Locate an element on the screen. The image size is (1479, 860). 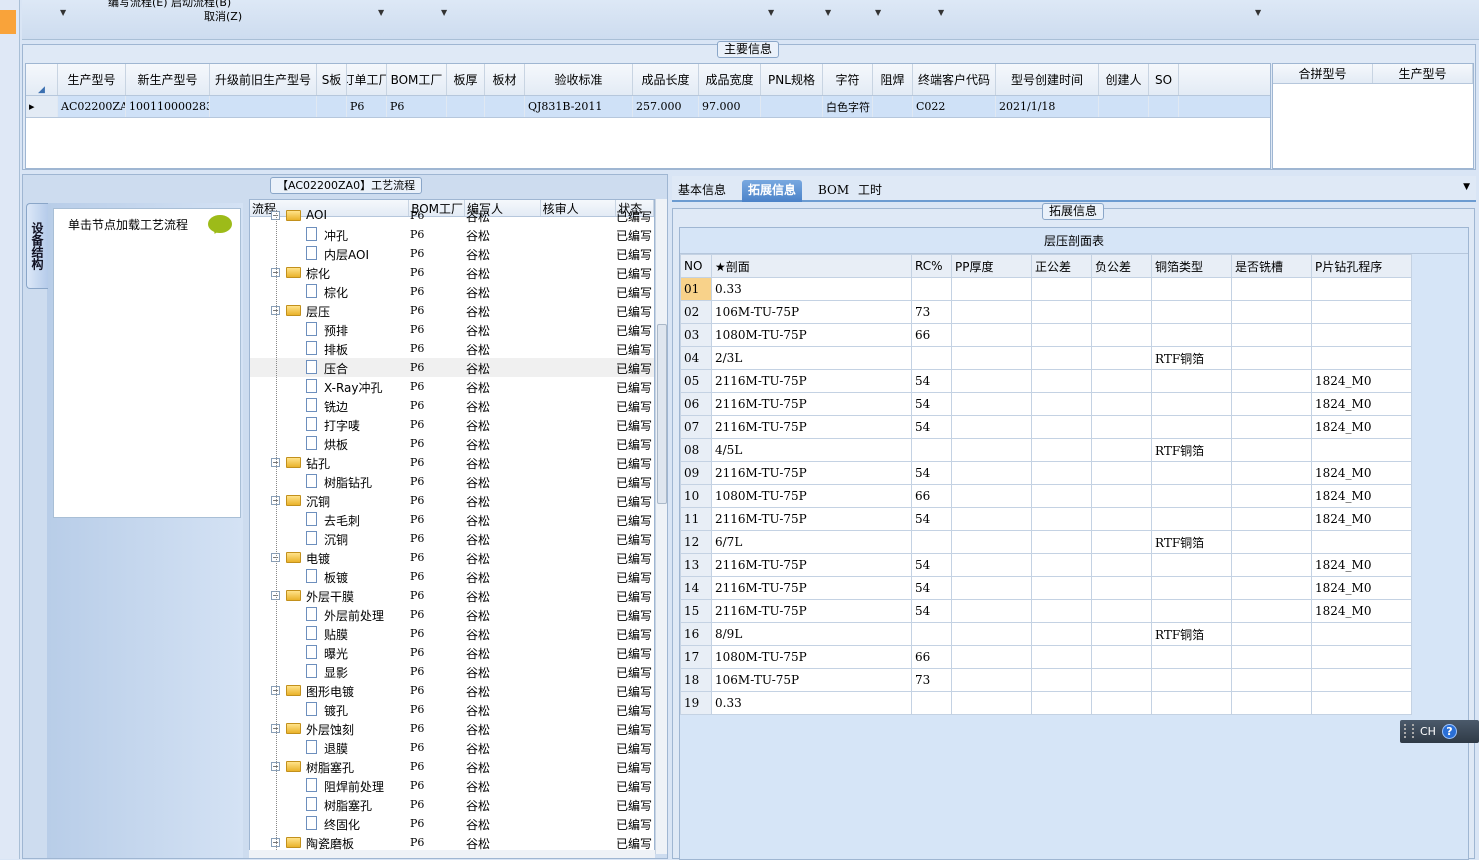
table-row: 17 1080M-TU-75P 66 is located at coordinates (1046, 657).